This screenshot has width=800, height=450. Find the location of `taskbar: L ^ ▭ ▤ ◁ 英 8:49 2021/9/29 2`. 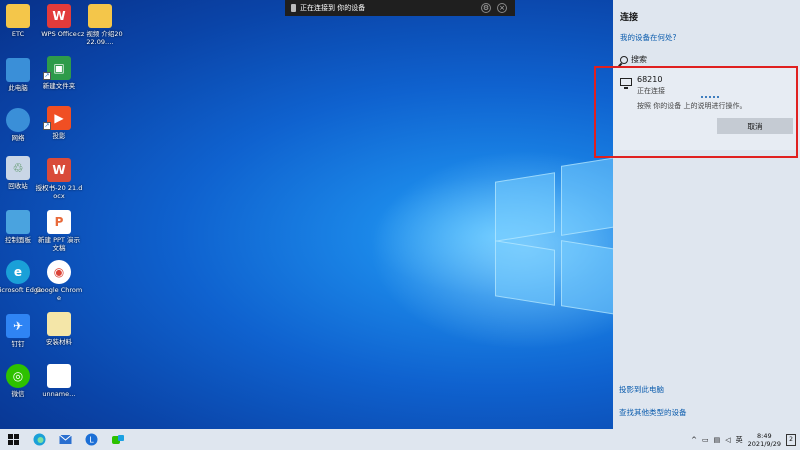

taskbar: L ^ ▭ ▤ ◁ 英 8:49 2021/9/29 2 is located at coordinates (400, 439).